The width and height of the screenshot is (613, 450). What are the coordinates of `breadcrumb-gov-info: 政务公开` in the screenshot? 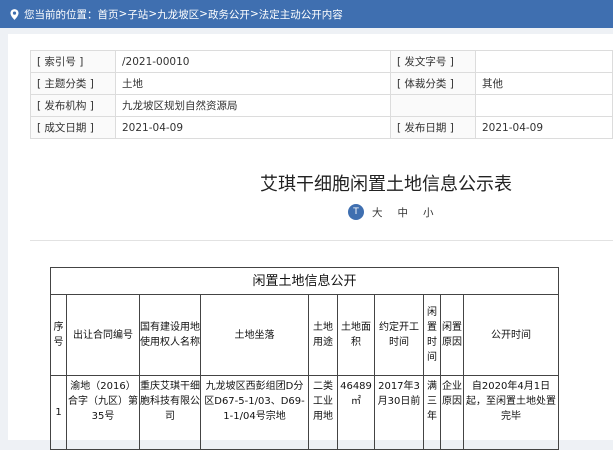 It's located at (229, 14).